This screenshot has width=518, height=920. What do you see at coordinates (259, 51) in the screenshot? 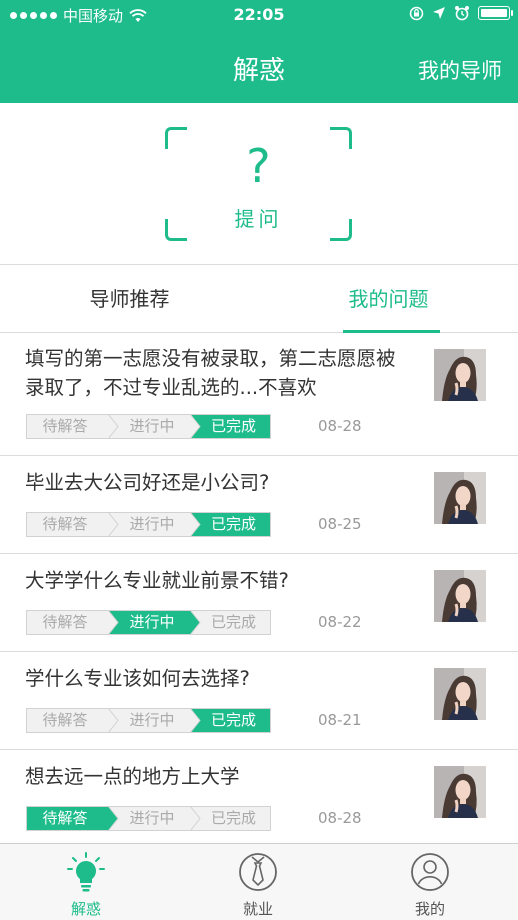
I see `header: 中国移动 22:05 解惑 我的导师` at bounding box center [259, 51].